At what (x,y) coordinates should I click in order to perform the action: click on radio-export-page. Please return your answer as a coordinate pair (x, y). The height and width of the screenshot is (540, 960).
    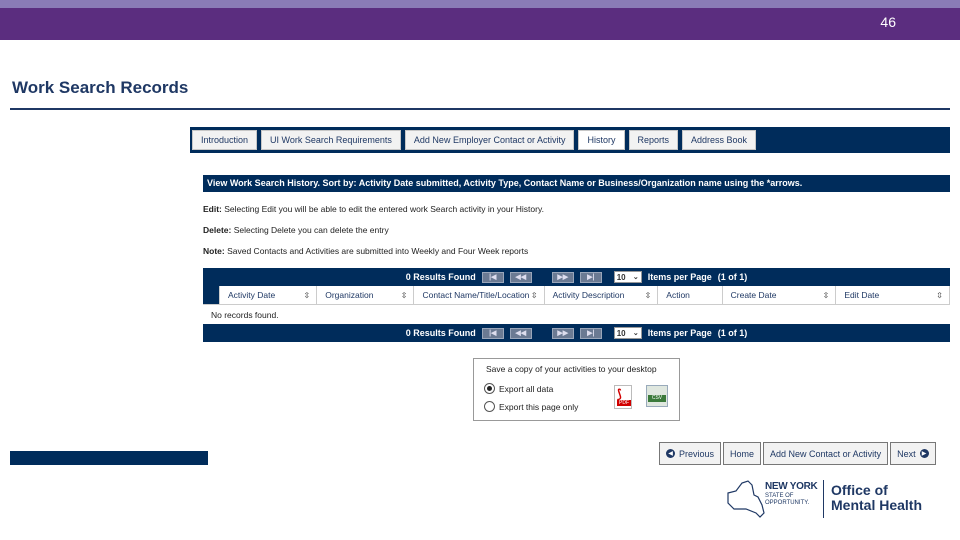
    Looking at the image, I should click on (489, 406).